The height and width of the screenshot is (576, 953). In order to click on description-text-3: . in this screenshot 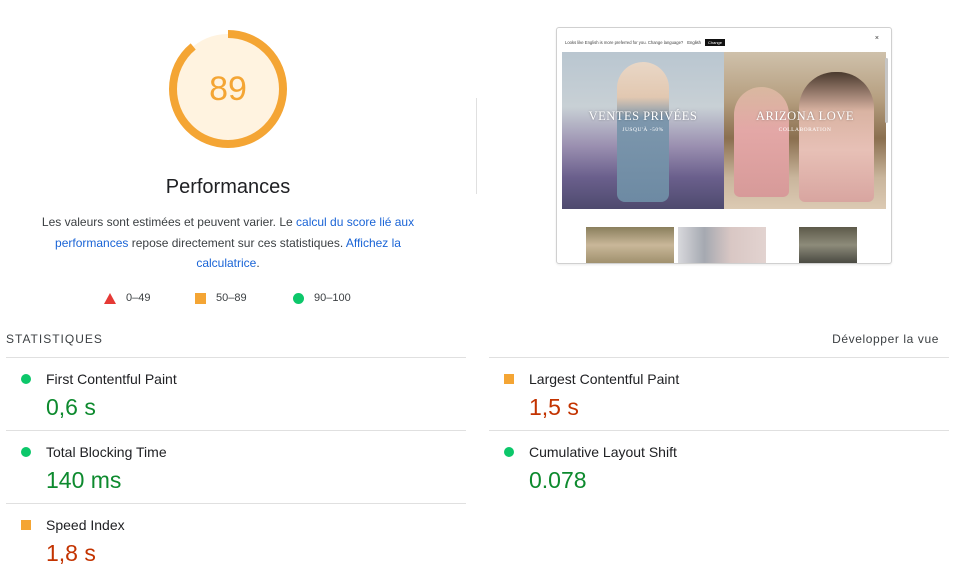, I will do `click(258, 263)`.